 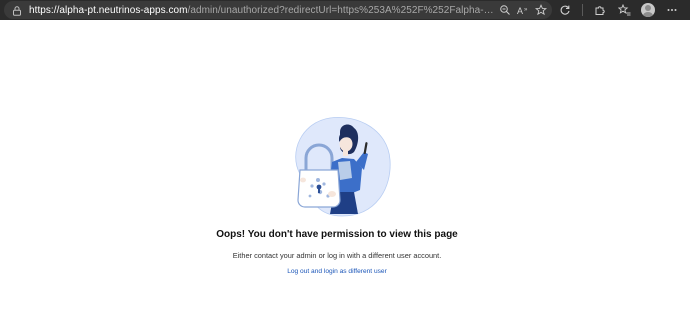 What do you see at coordinates (505, 10) in the screenshot?
I see `zoom-icon` at bounding box center [505, 10].